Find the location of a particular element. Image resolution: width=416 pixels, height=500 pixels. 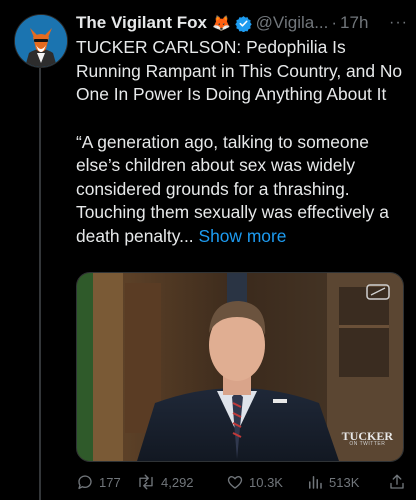

verified-badge-icon is located at coordinates (243, 23).